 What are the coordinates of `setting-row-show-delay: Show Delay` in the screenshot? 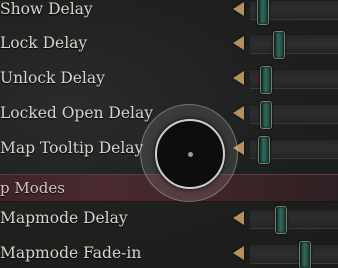 It's located at (169, 13).